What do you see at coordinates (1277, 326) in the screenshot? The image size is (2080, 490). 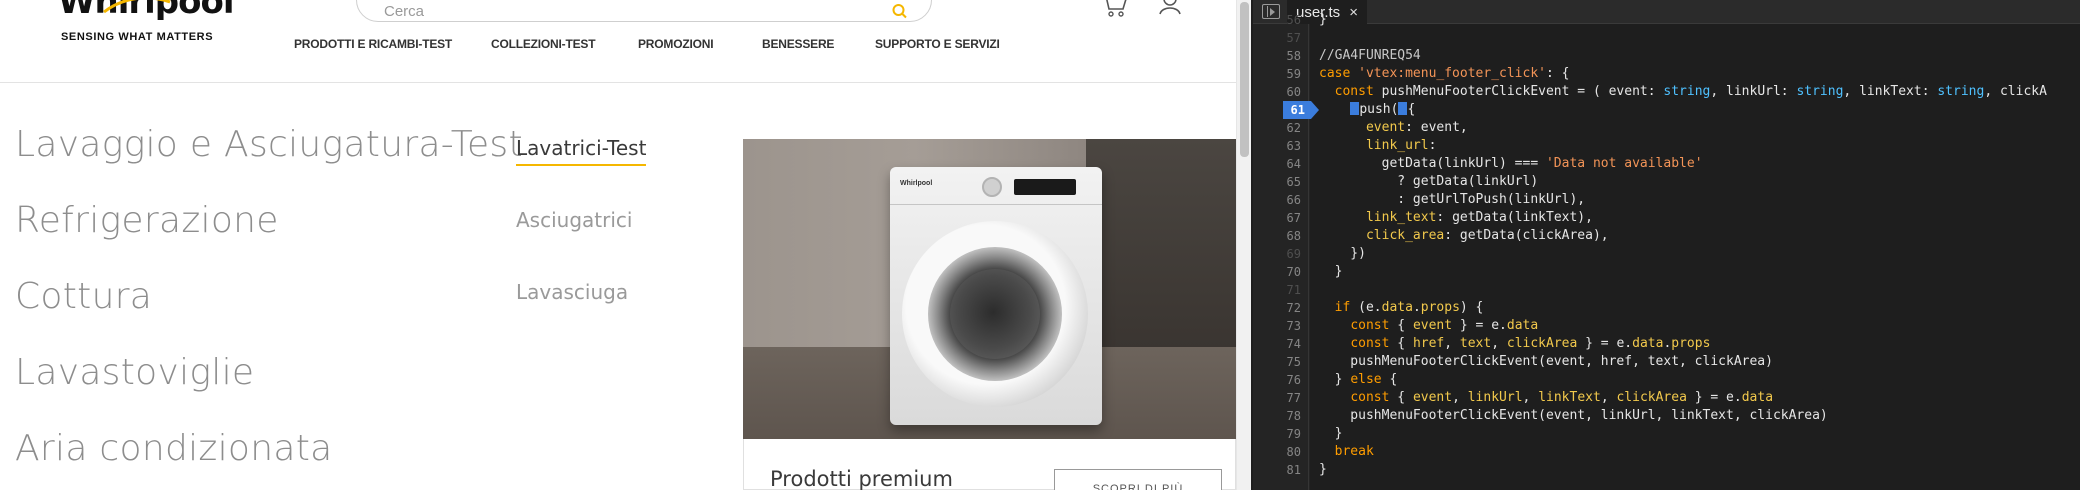 I see `line-number: 73` at bounding box center [1277, 326].